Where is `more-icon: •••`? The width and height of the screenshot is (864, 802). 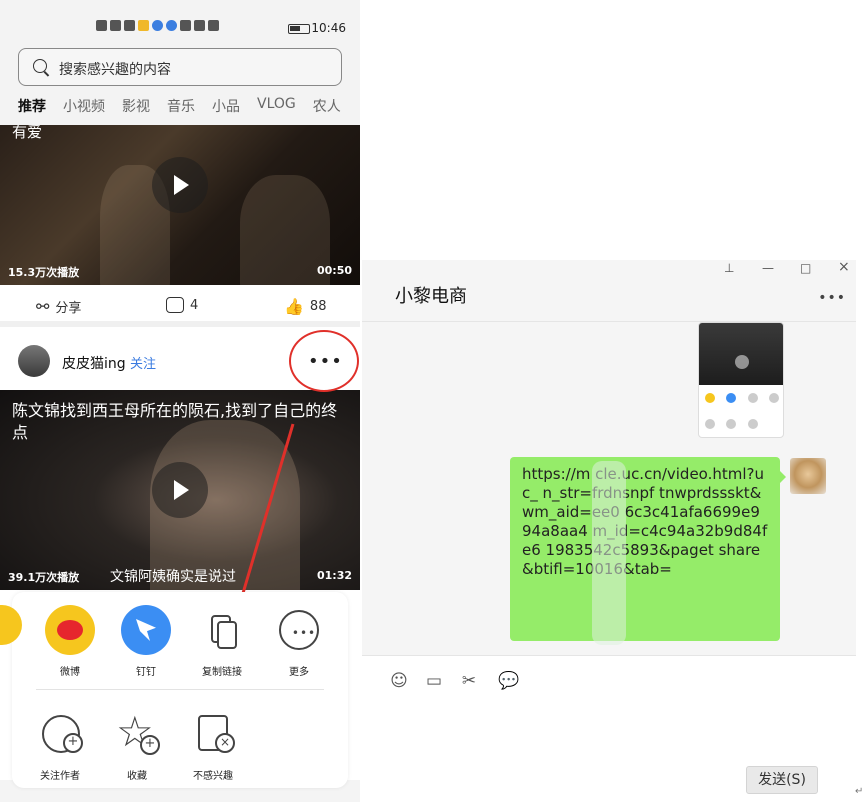 more-icon: ••• is located at coordinates (832, 298).